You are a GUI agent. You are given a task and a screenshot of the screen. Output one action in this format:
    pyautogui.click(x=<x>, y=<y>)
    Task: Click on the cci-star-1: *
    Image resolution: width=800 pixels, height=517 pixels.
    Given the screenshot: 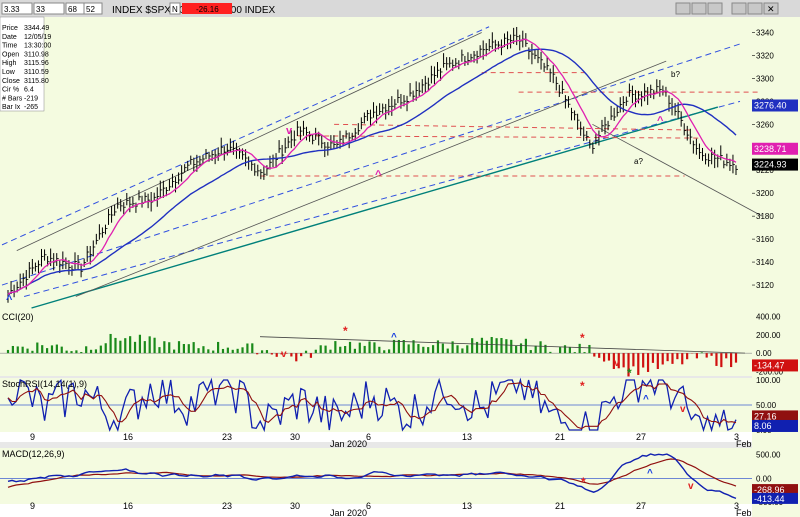 What is the action you would take?
    pyautogui.click(x=345, y=331)
    